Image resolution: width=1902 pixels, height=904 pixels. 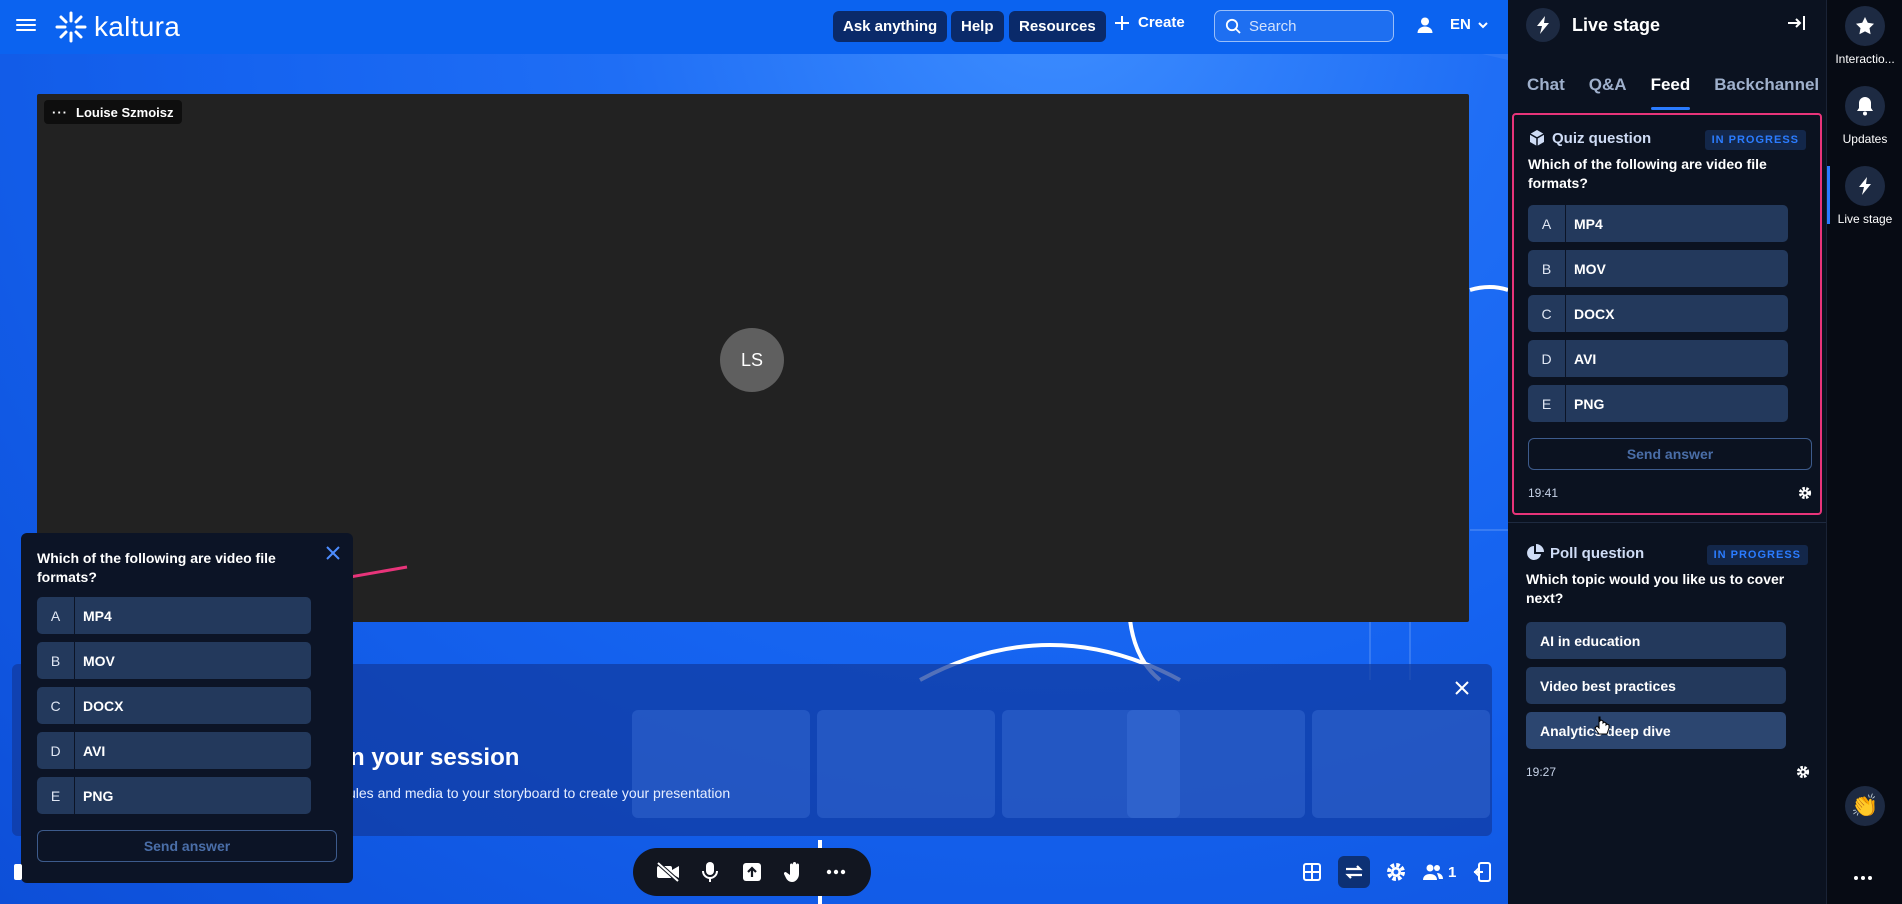 I want to click on quiz-card-option-e: E PNG, so click(x=1658, y=403).